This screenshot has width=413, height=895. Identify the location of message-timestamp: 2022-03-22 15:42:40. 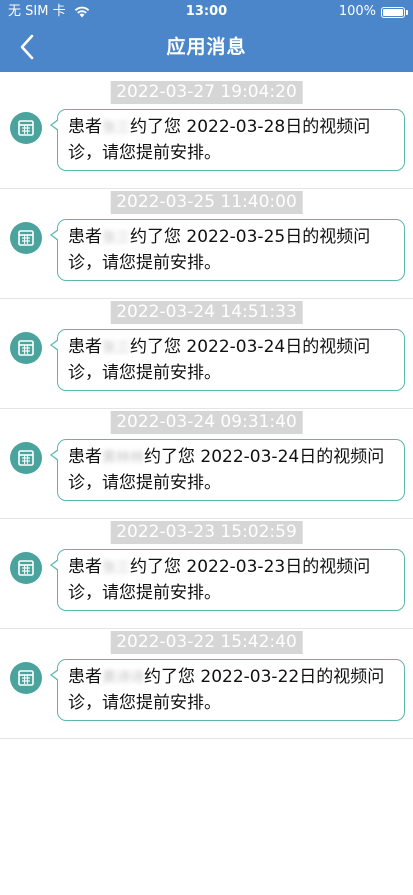
(206, 642).